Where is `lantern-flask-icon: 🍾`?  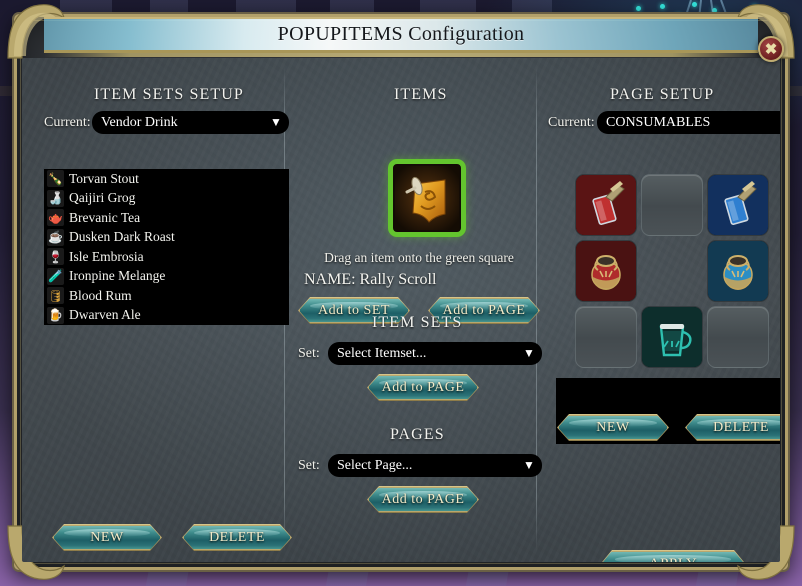 lantern-flask-icon: 🍾 is located at coordinates (55, 179).